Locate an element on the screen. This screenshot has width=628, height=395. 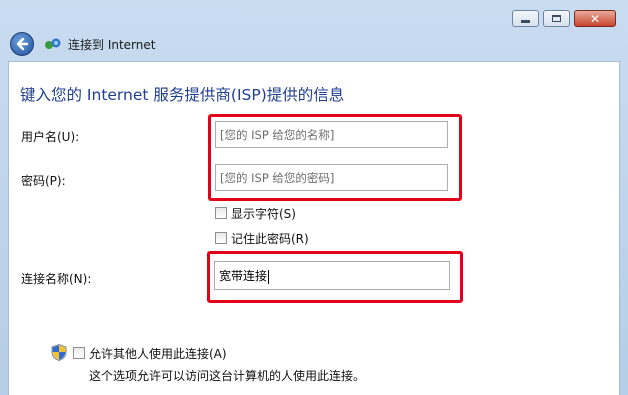
page-heading: 键入您的 Internet 服务提供商(ISP)提供的信息 is located at coordinates (182, 95).